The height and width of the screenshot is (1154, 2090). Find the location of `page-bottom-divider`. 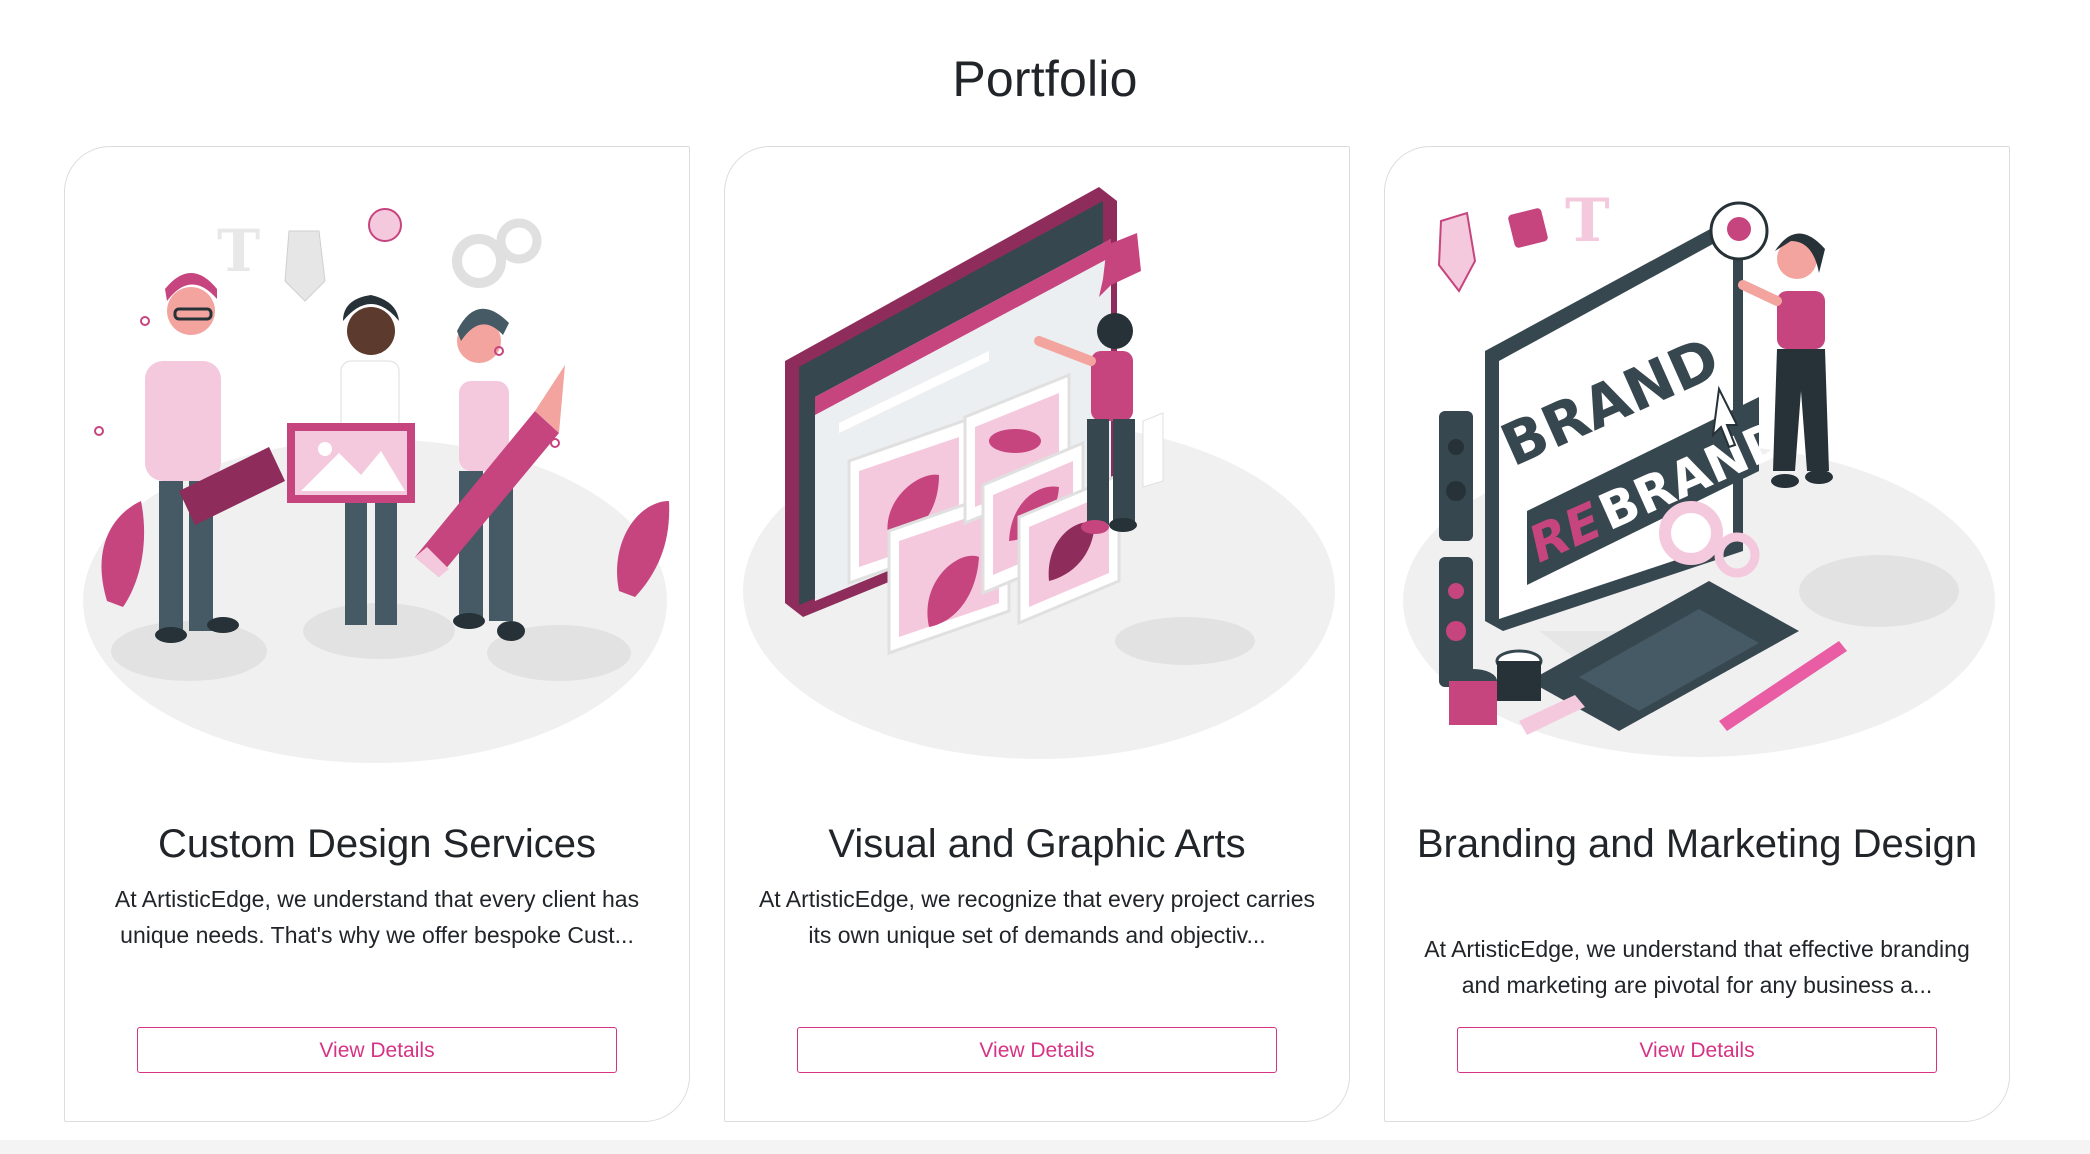

page-bottom-divider is located at coordinates (1045, 1147).